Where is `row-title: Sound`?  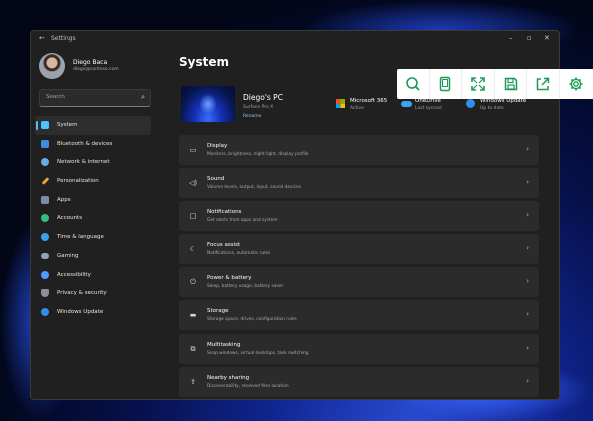
row-title: Sound is located at coordinates (216, 179).